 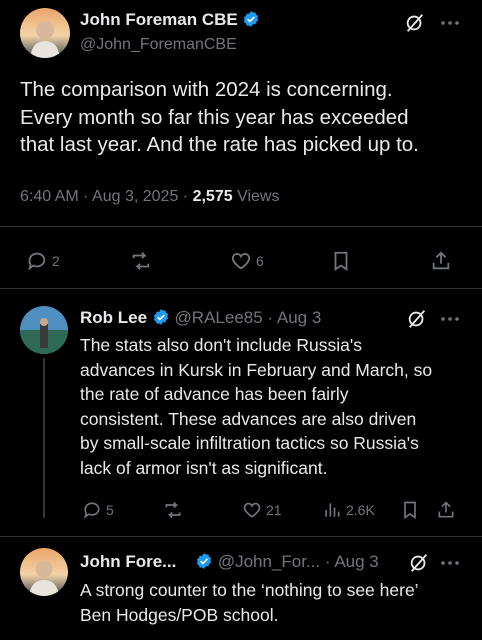 I want to click on like-button: 6, so click(x=247, y=261).